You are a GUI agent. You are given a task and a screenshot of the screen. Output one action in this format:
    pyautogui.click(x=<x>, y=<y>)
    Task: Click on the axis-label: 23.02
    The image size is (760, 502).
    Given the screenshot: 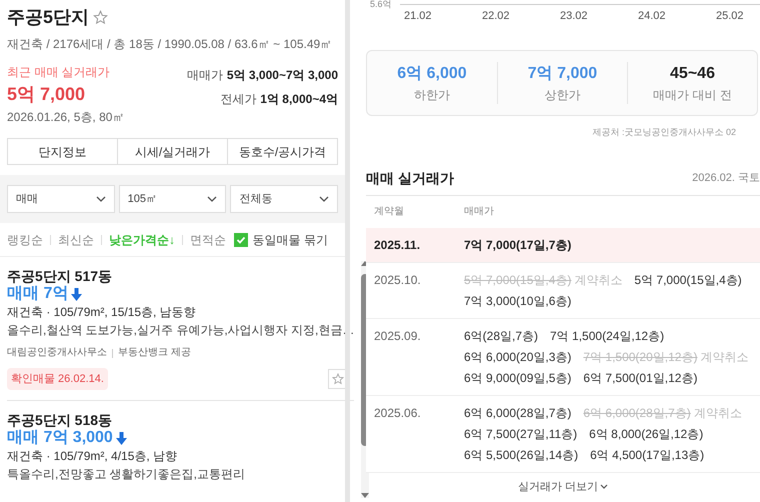 What is the action you would take?
    pyautogui.click(x=574, y=16)
    